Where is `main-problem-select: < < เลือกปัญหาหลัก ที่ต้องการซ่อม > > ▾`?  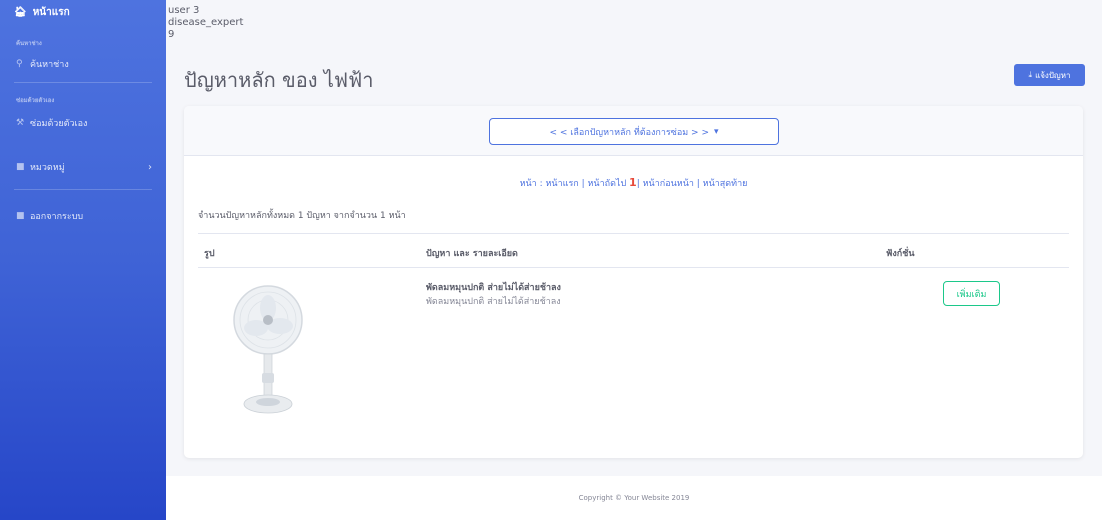
main-problem-select: < < เลือกปัญหาหลัก ที่ต้องการซ่อม > > ▾ is located at coordinates (634, 131).